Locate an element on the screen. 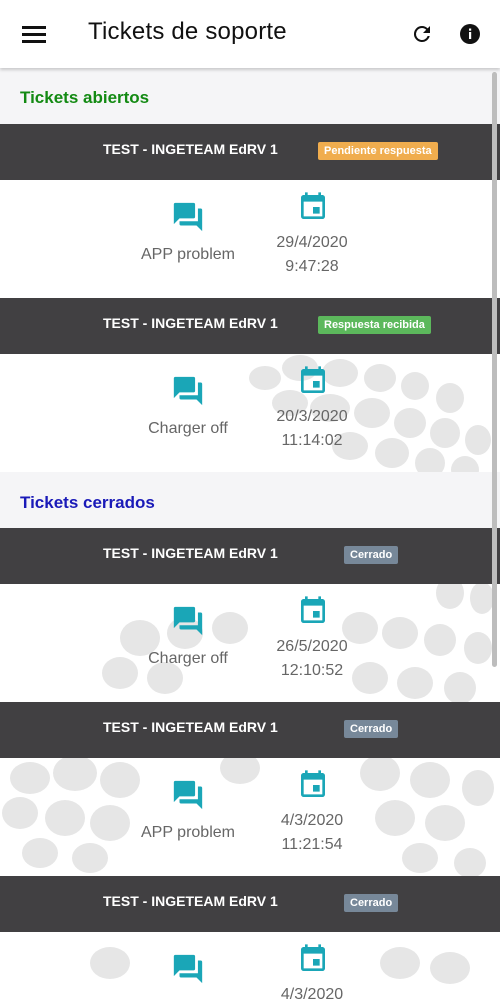 Image resolution: width=500 pixels, height=1000 pixels. section-title-open: Tickets abiertos is located at coordinates (85, 97).